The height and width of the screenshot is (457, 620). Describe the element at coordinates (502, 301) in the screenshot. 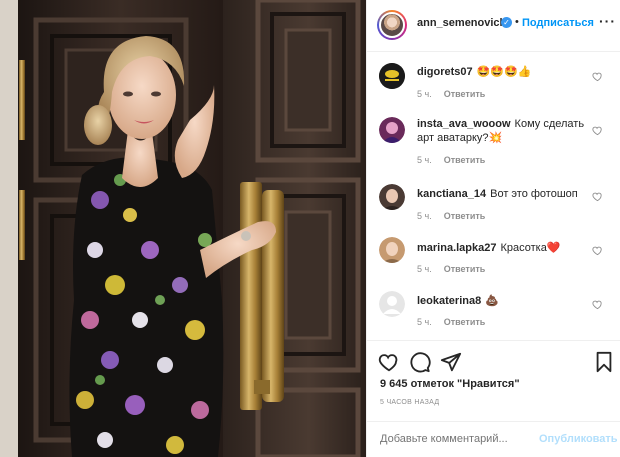

I see `comment-text: leokaterina8 💩` at that location.